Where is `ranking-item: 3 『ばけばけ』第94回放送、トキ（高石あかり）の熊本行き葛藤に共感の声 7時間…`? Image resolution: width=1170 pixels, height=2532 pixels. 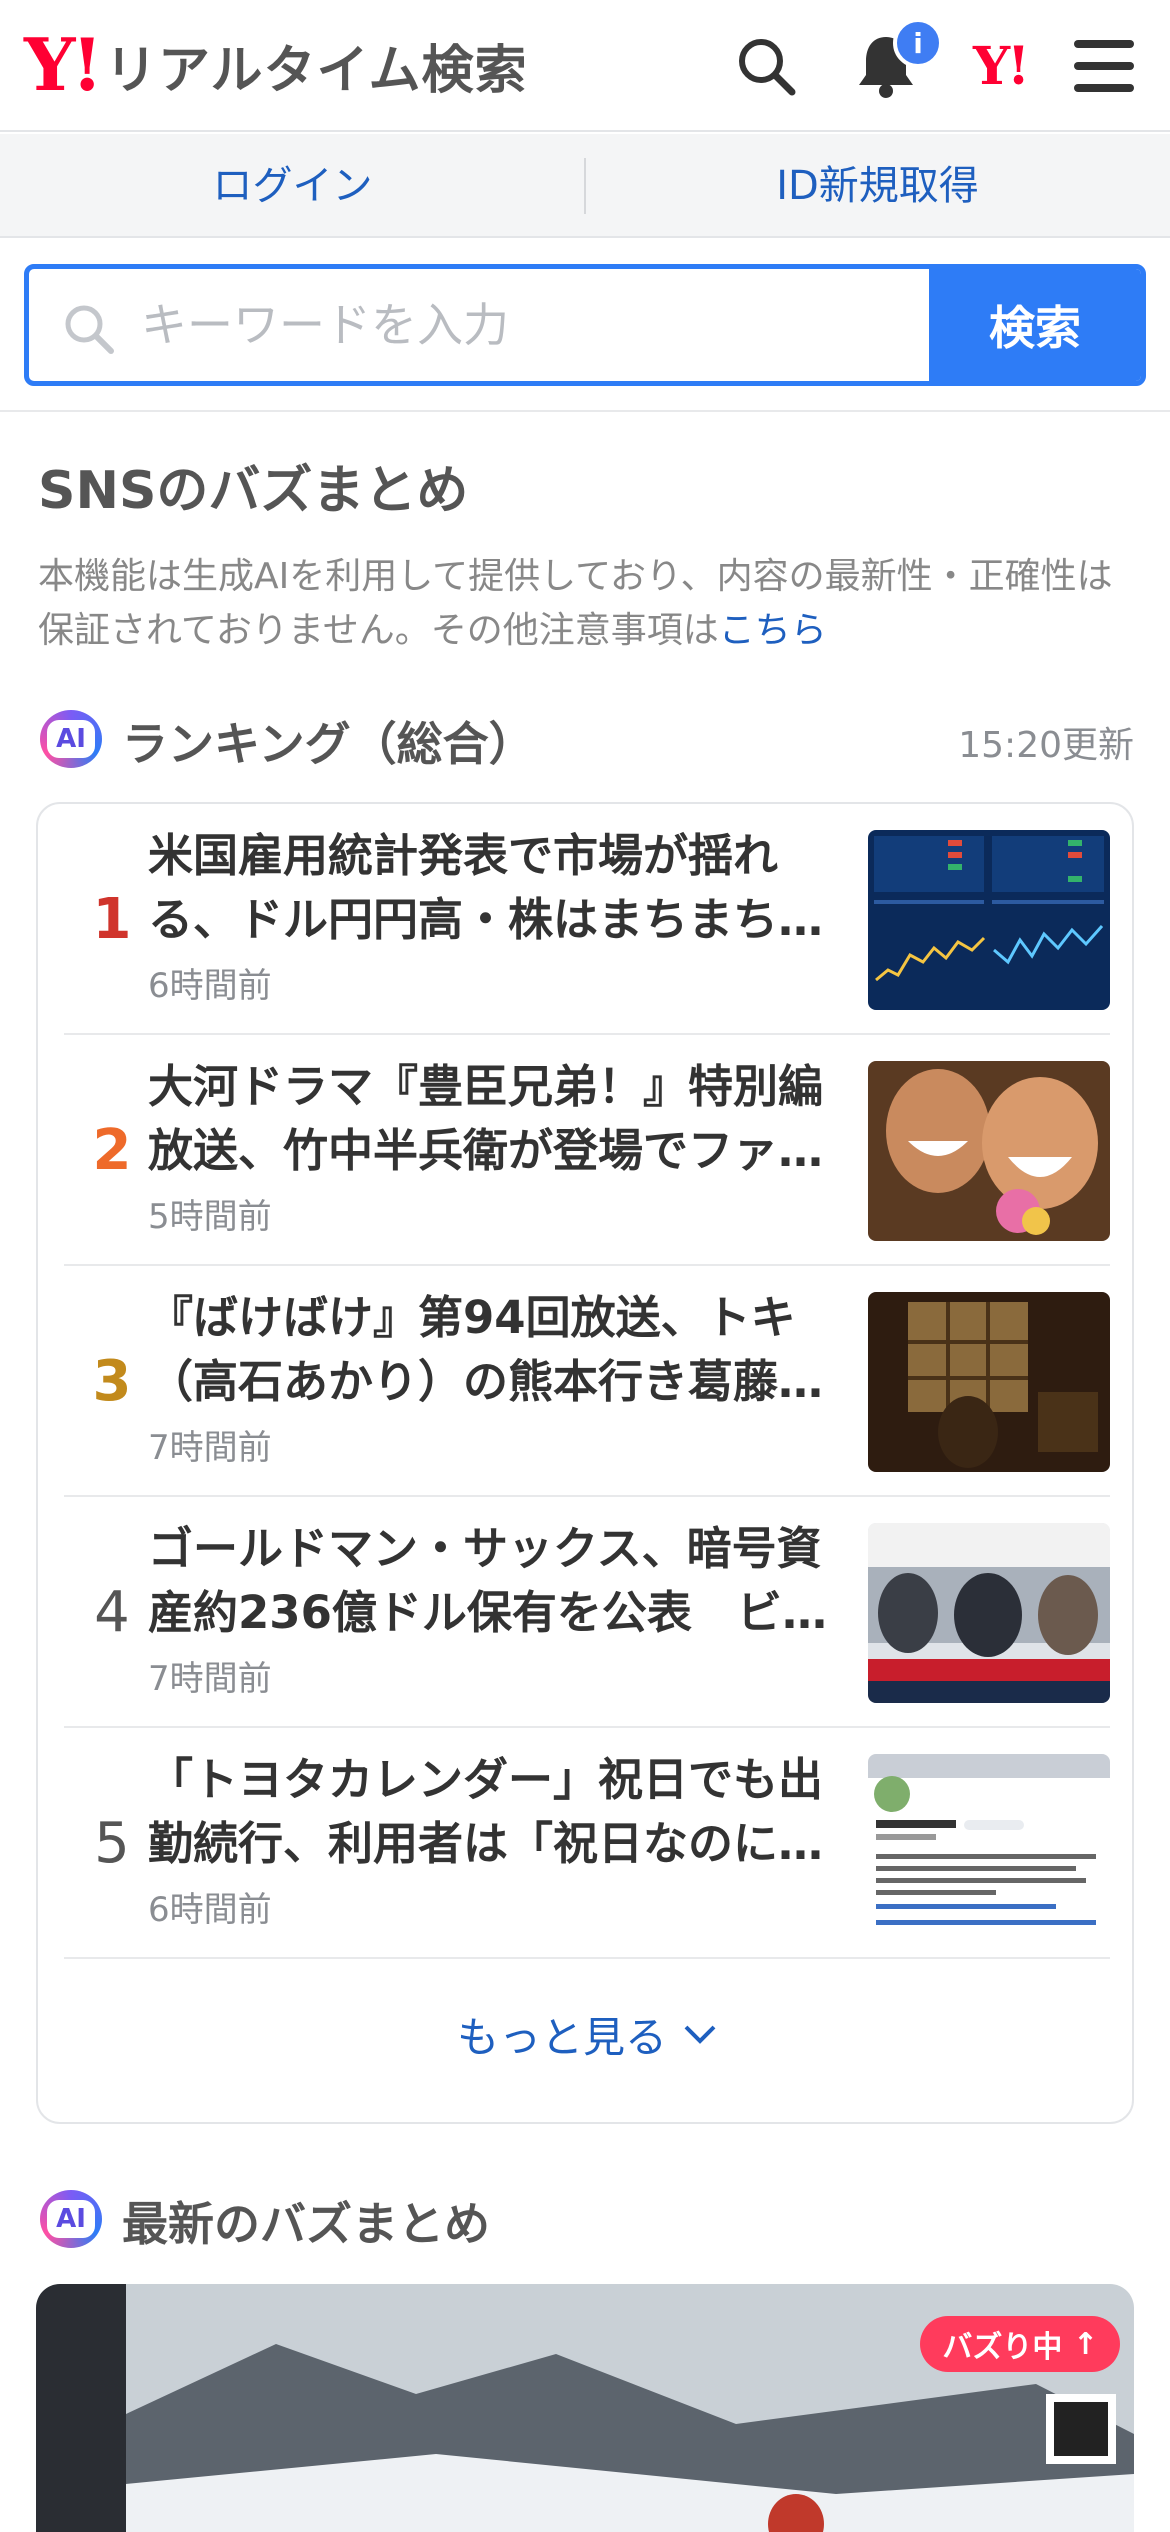 ranking-item: 3 『ばけばけ』第94回放送、トキ（高石あかり）の熊本行き葛藤に共感の声 7時間… is located at coordinates (587, 1381).